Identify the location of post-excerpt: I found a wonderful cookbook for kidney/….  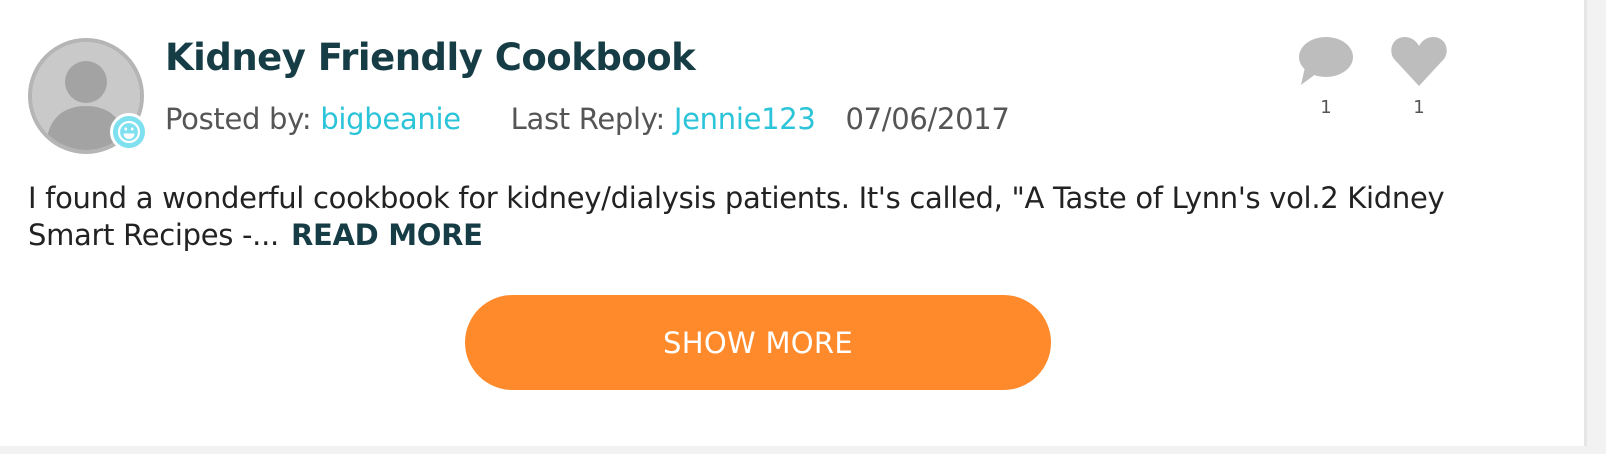
(758, 217).